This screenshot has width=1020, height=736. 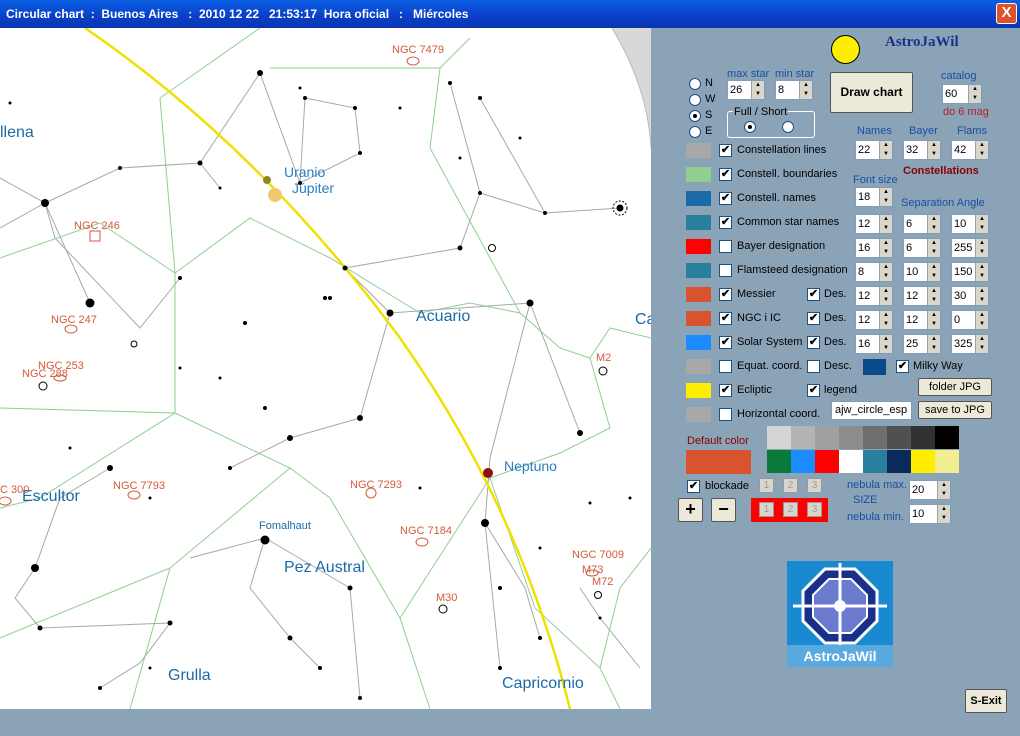 I want to click on row-value-input: 8 ▲ ▼, so click(x=874, y=272).